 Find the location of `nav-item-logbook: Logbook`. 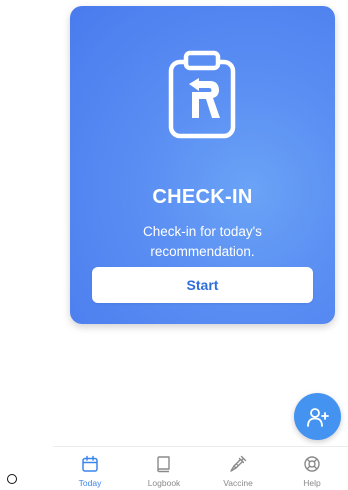

nav-item-logbook: Logbook is located at coordinates (164, 468).